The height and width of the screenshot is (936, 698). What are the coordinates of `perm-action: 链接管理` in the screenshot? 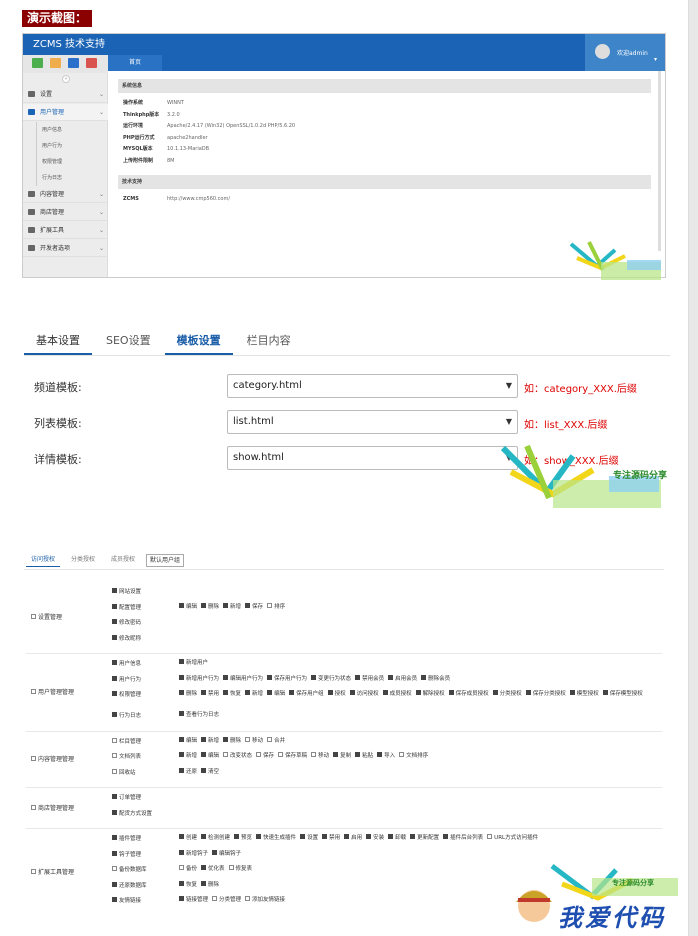 It's located at (194, 900).